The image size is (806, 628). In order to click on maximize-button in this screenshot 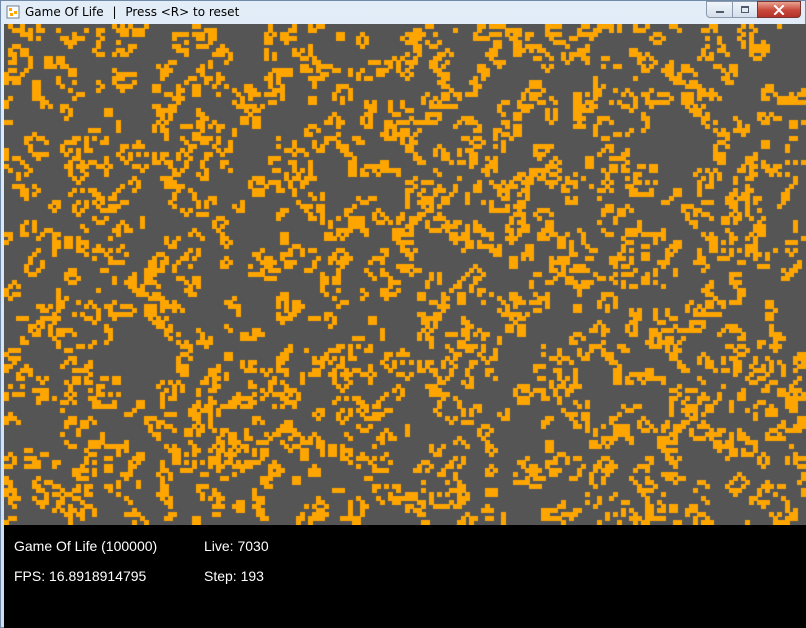, I will do `click(744, 9)`.